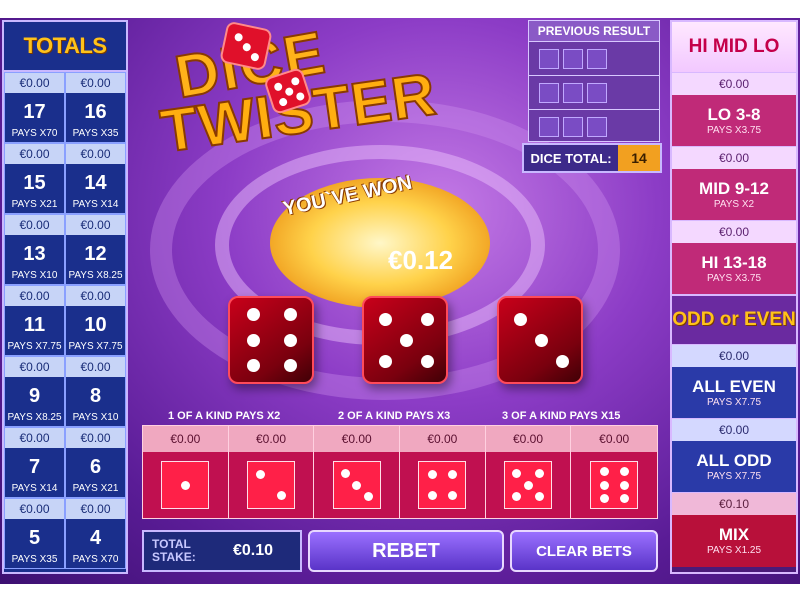 The width and height of the screenshot is (800, 600). What do you see at coordinates (34, 533) in the screenshot?
I see `total-bet-cell: €0.00 5 PAYS X35` at bounding box center [34, 533].